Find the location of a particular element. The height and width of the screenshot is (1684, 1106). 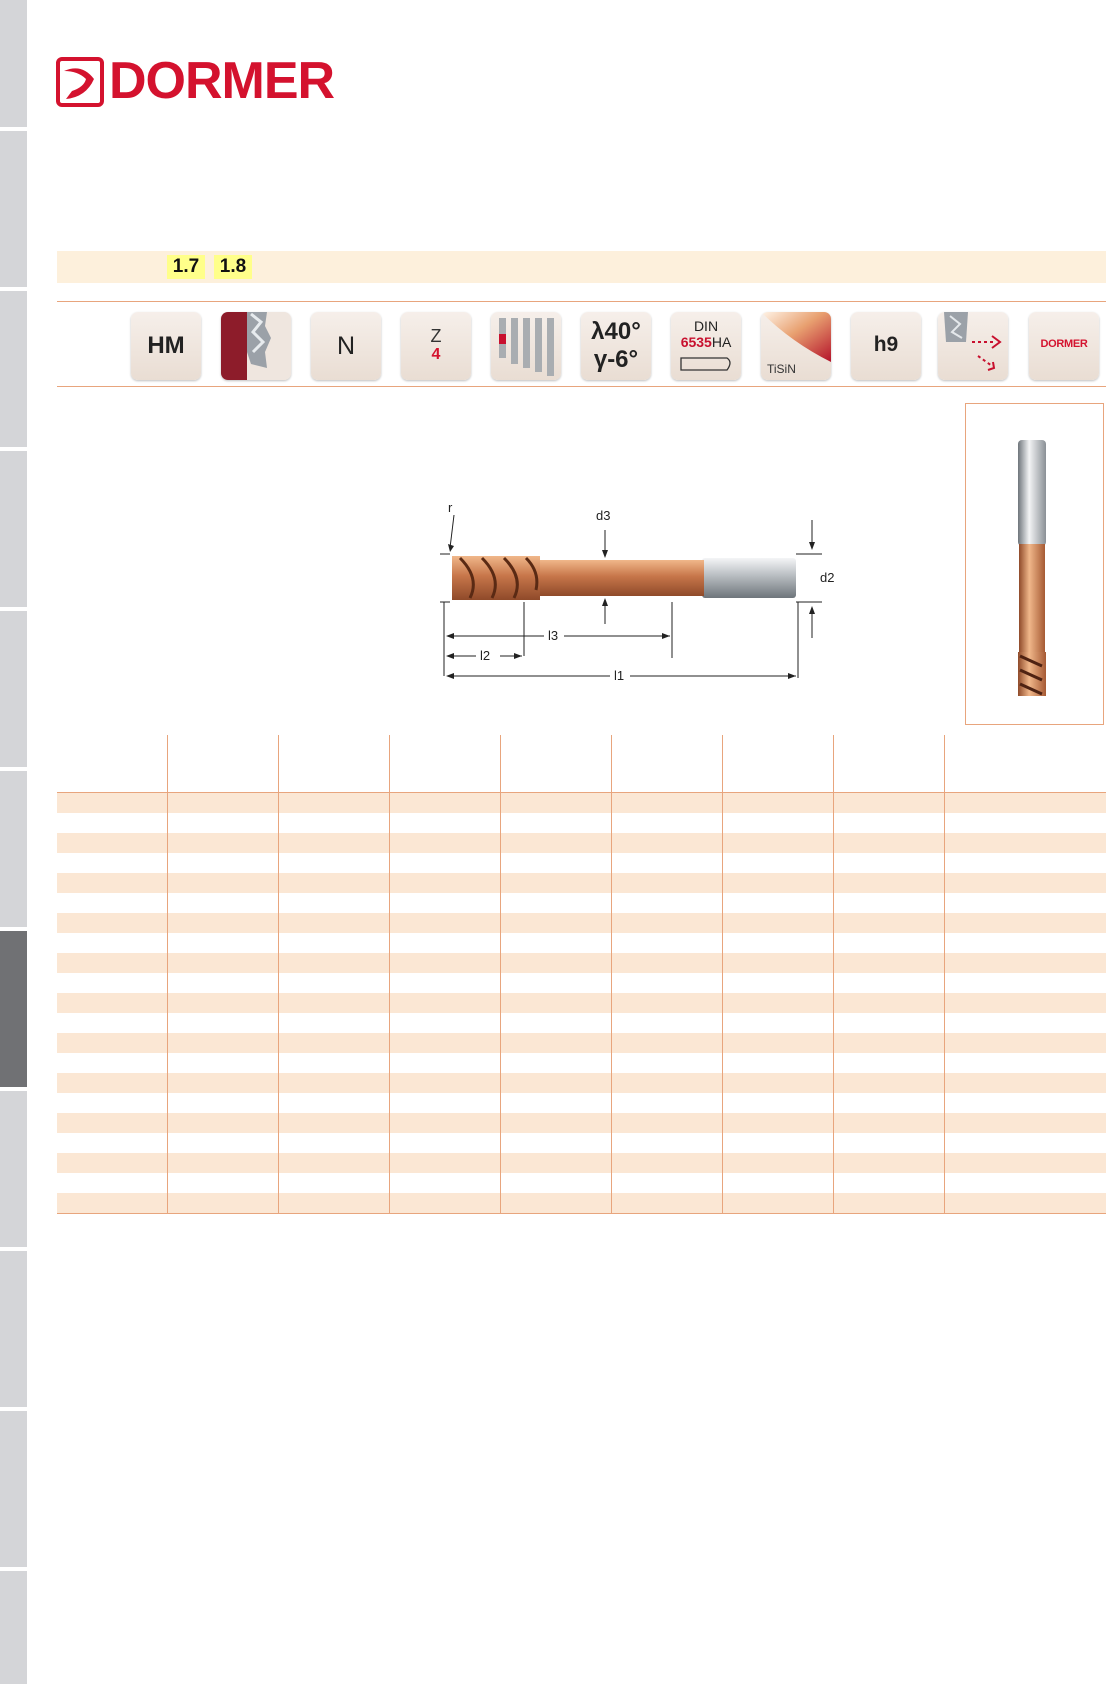

rake-angle-label: γ-6° is located at coordinates (616, 359).